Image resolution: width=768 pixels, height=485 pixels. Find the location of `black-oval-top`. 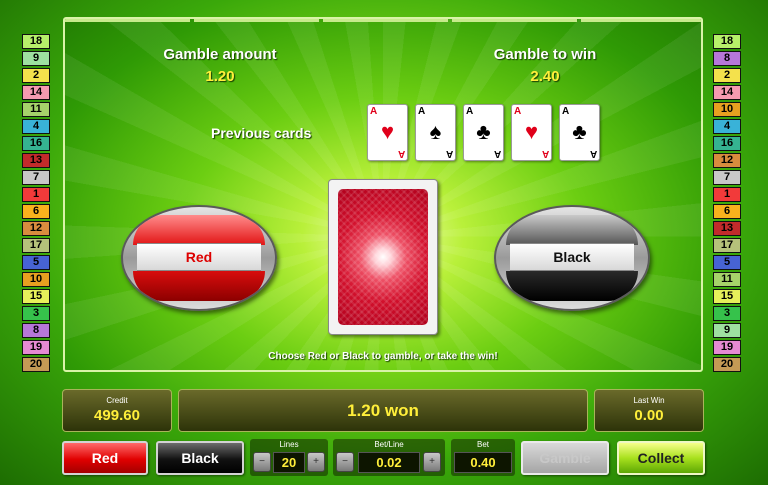

black-oval-top is located at coordinates (572, 230).